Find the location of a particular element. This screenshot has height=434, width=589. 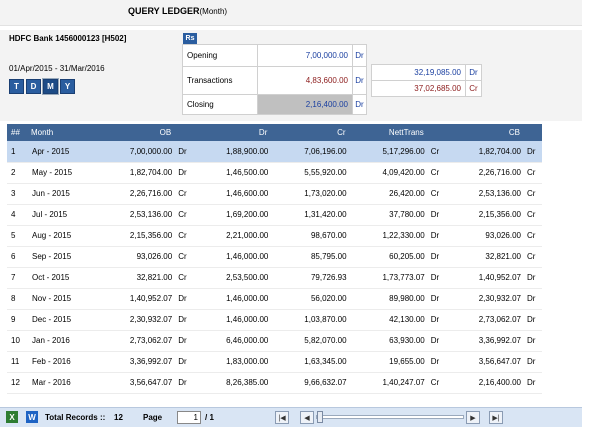

row-cb: 2,15,356.00 is located at coordinates (484, 215).